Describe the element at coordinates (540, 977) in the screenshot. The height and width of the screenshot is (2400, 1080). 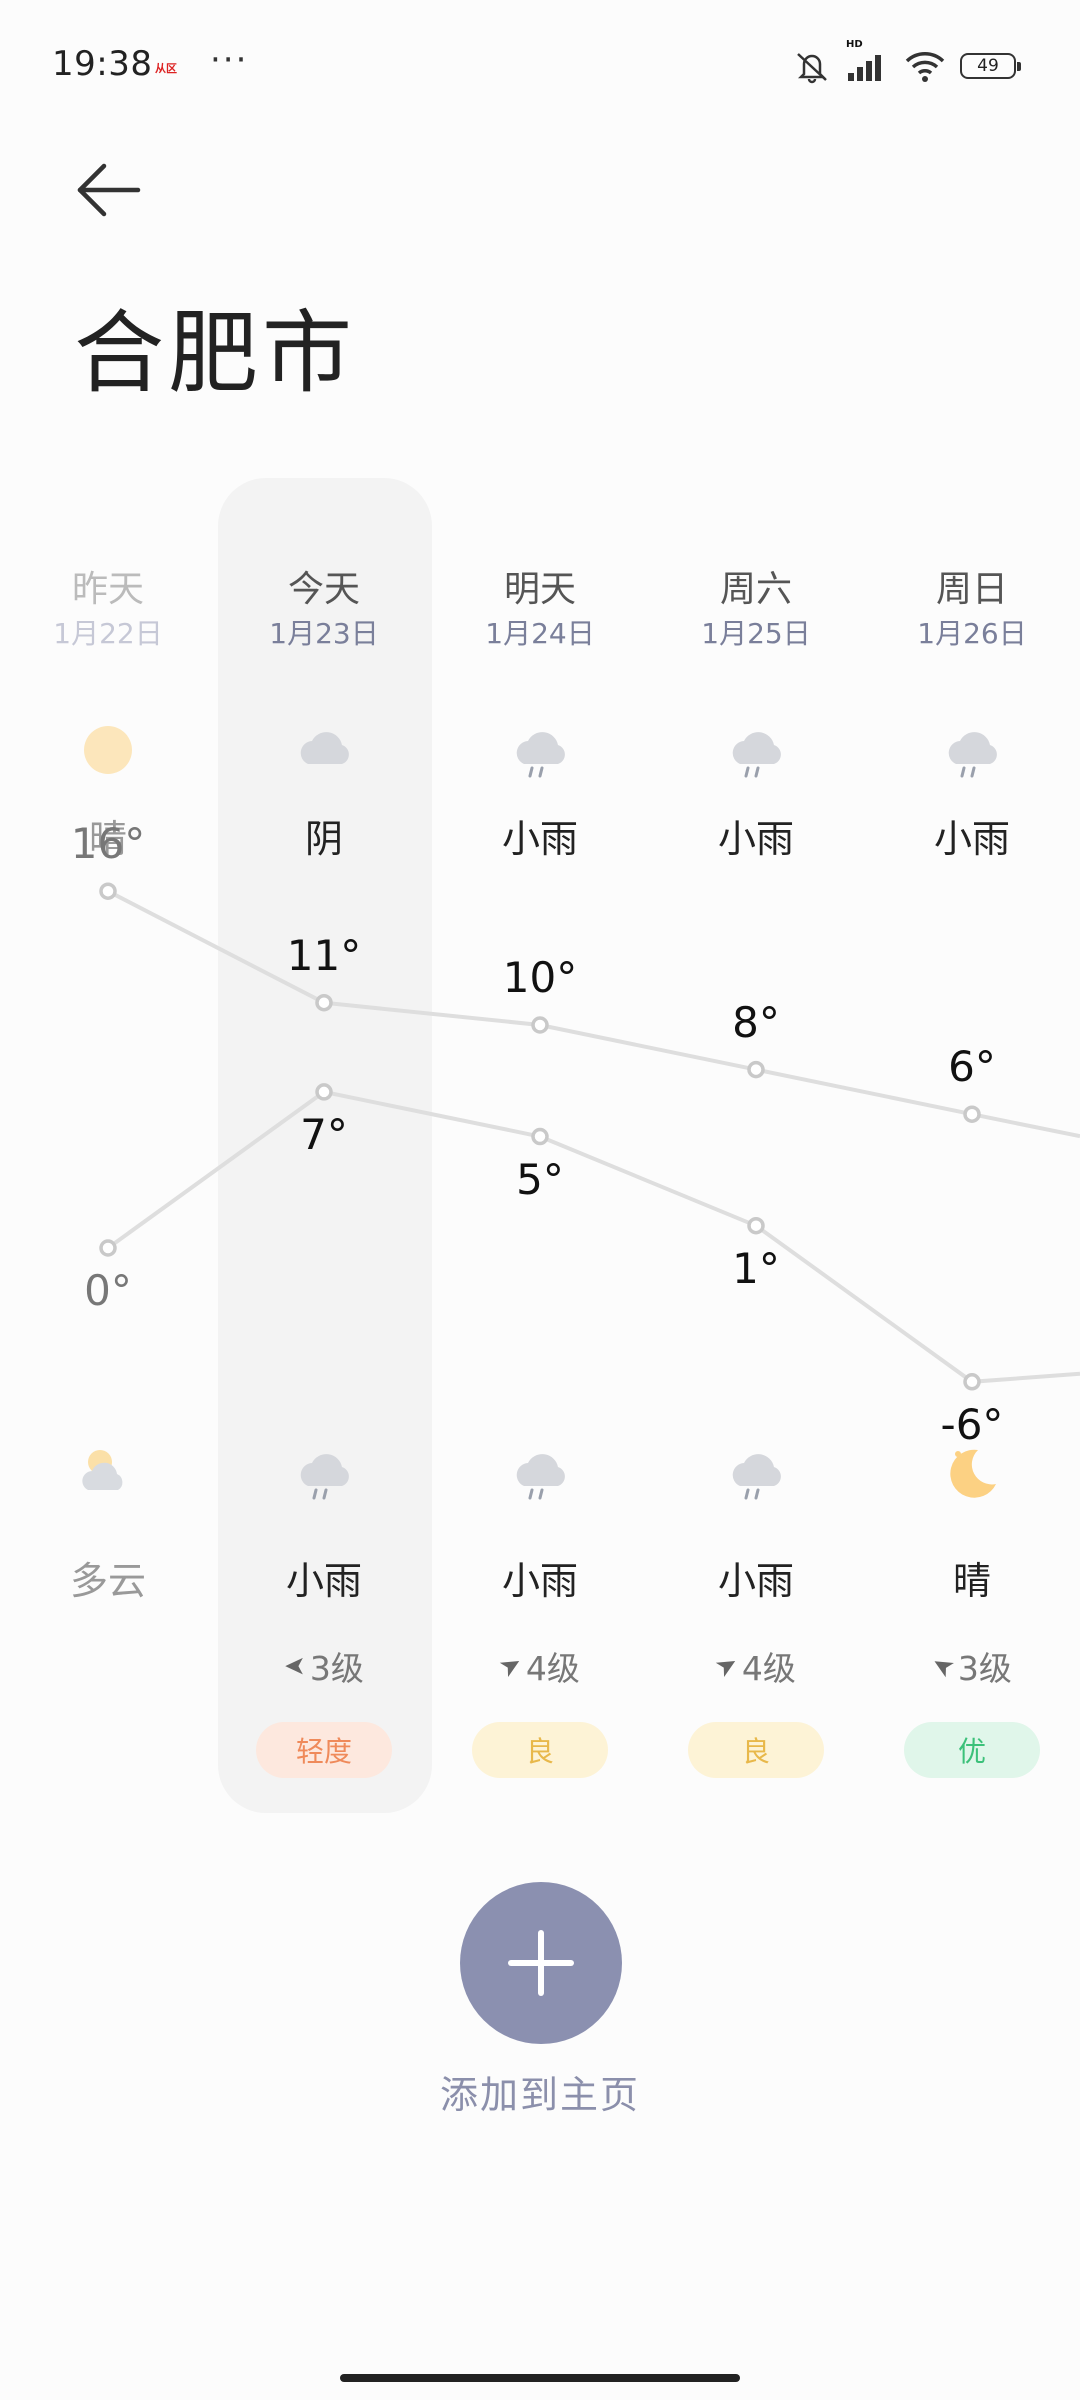
I see `high-temp-label: 10°` at that location.